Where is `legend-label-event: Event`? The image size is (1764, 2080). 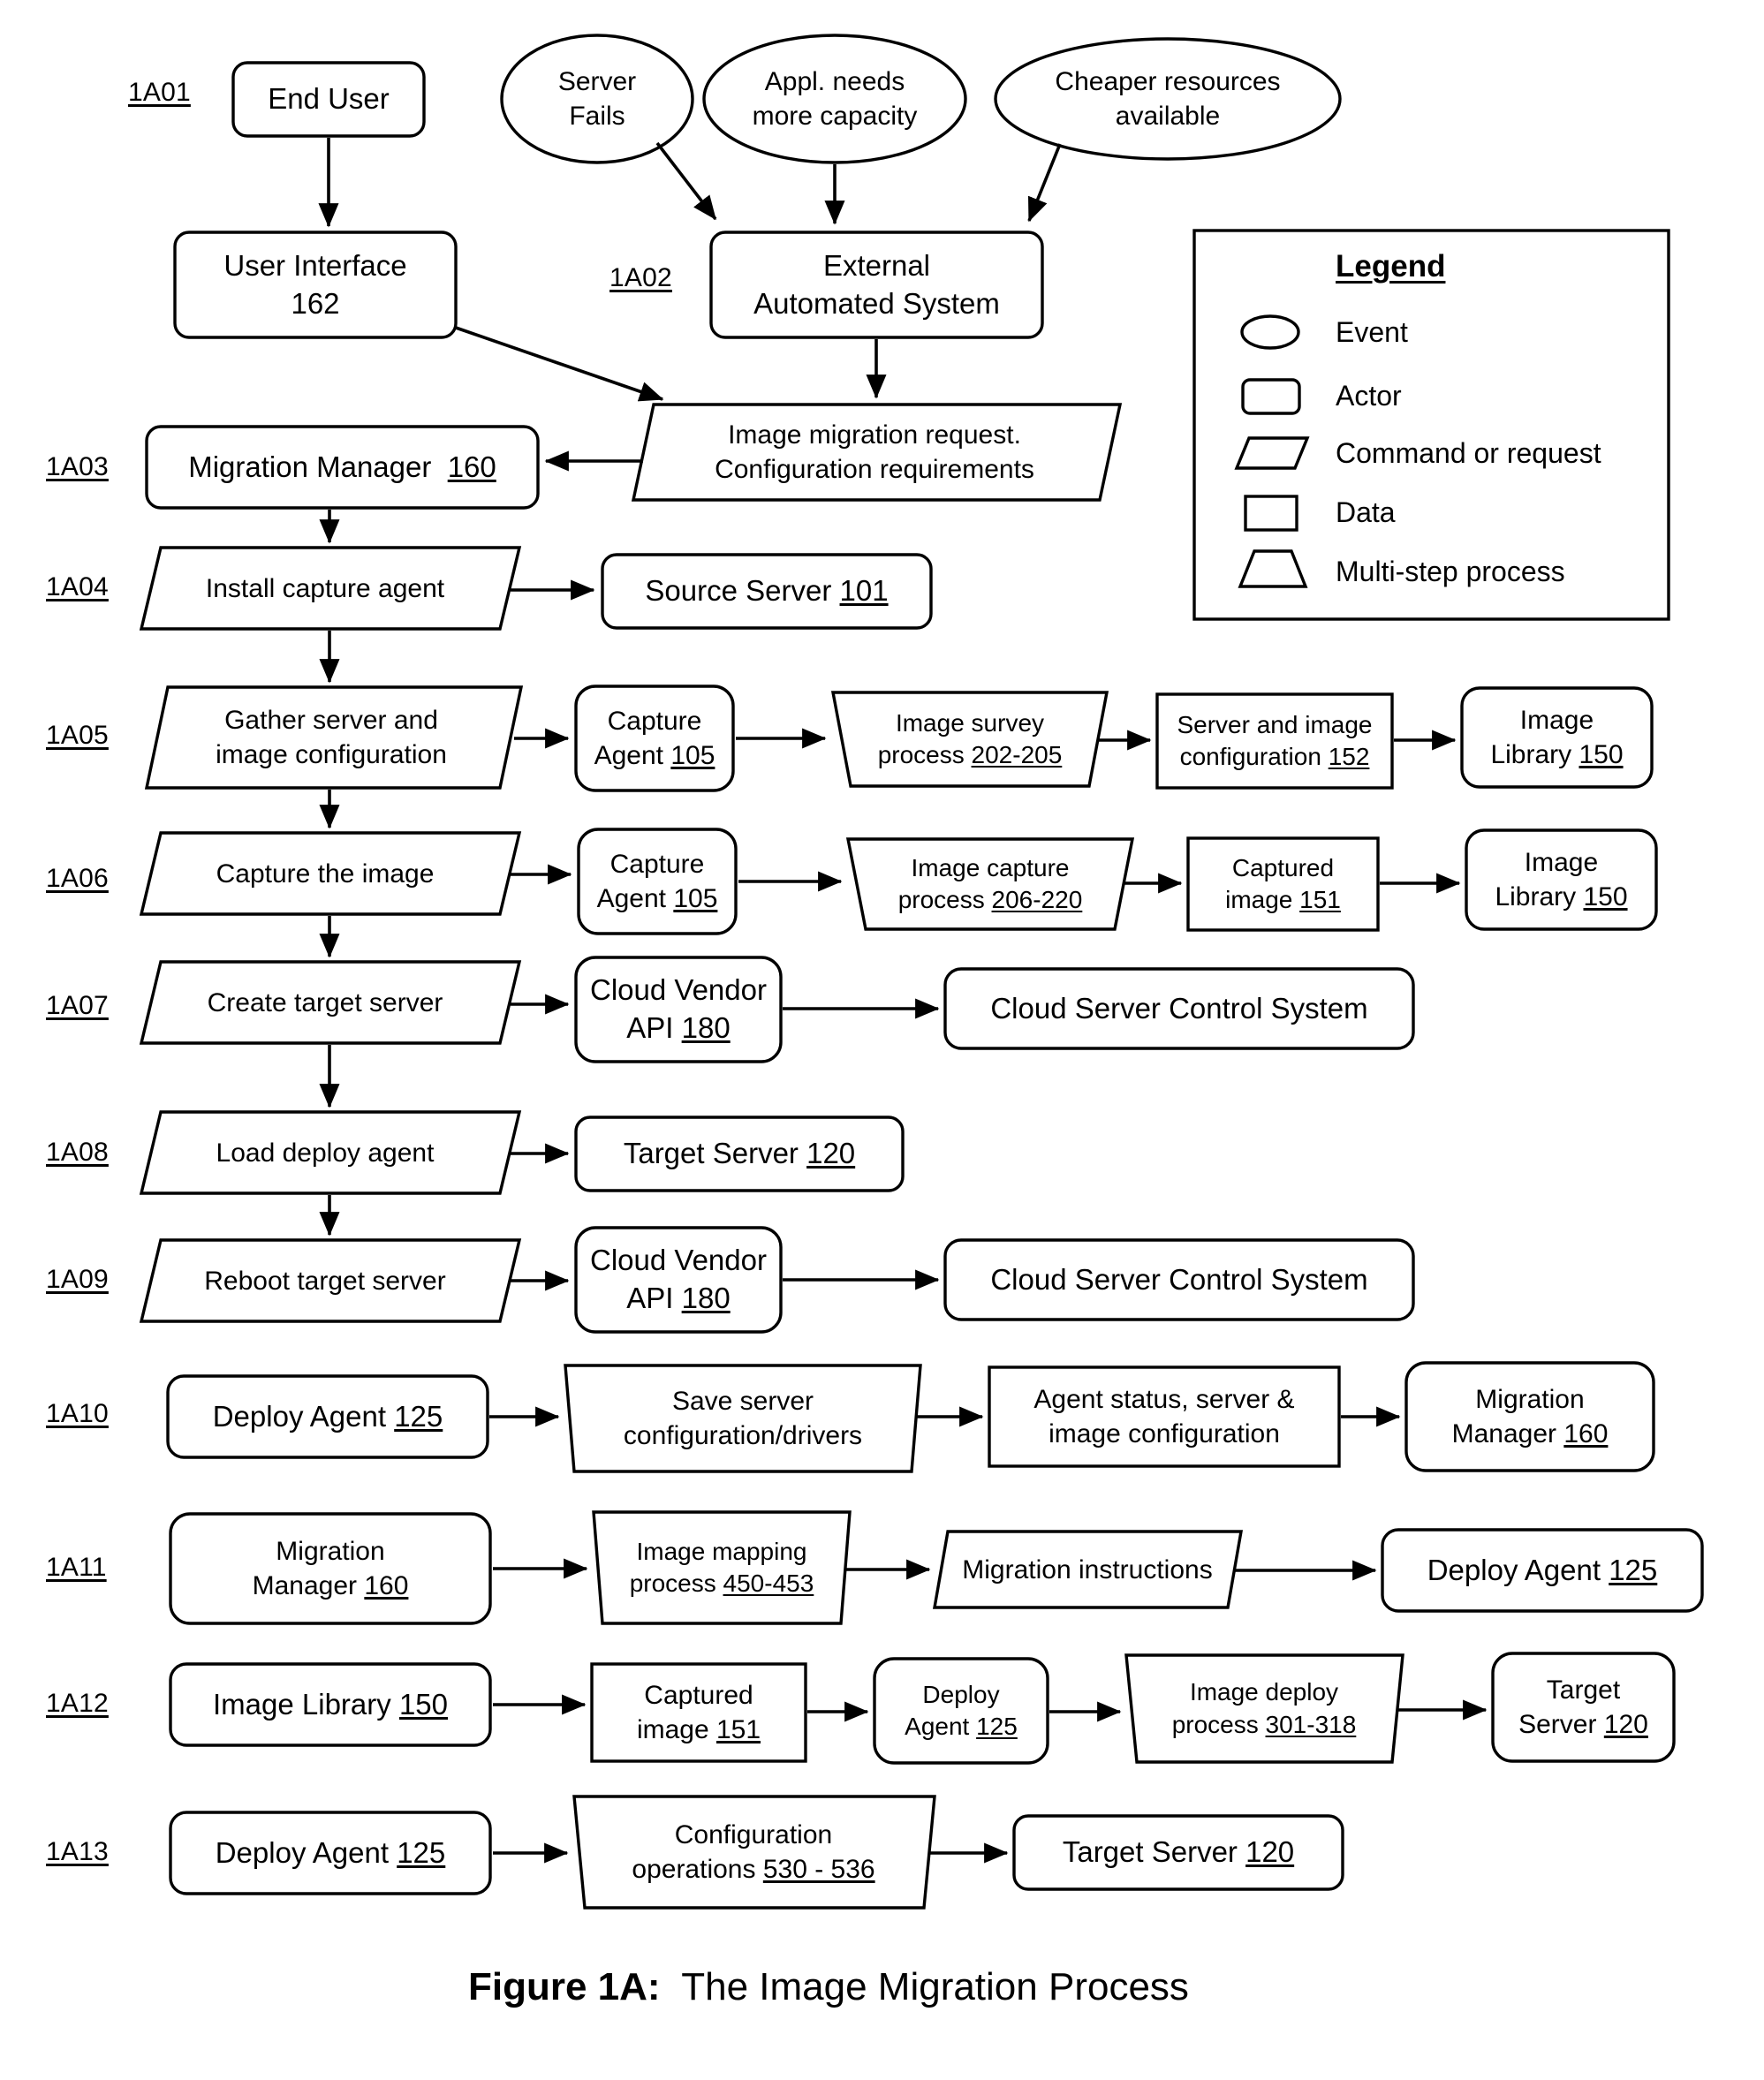 legend-label-event: Event is located at coordinates (1372, 332).